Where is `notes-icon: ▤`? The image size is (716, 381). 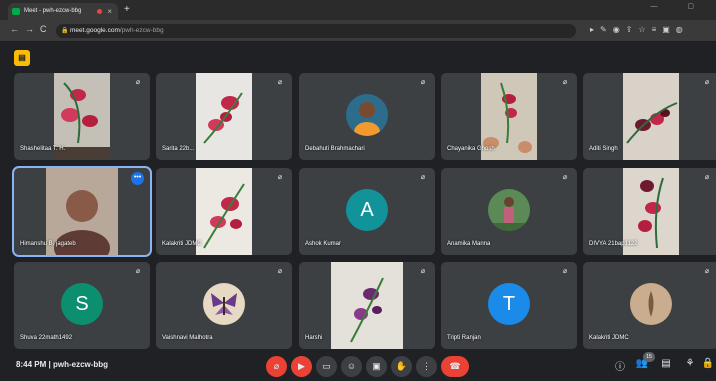 notes-icon: ▤ is located at coordinates (22, 58).